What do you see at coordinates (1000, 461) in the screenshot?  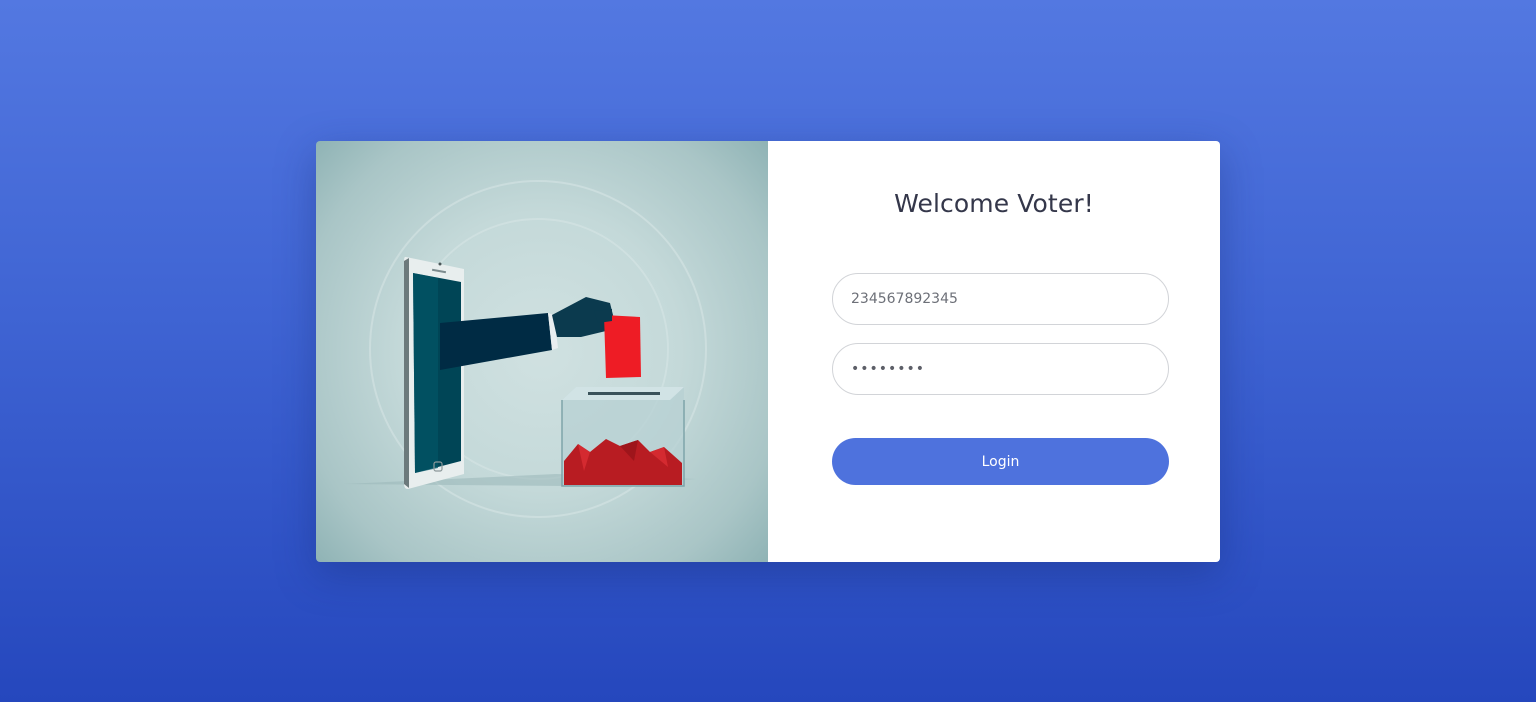 I see `login-button: Login` at bounding box center [1000, 461].